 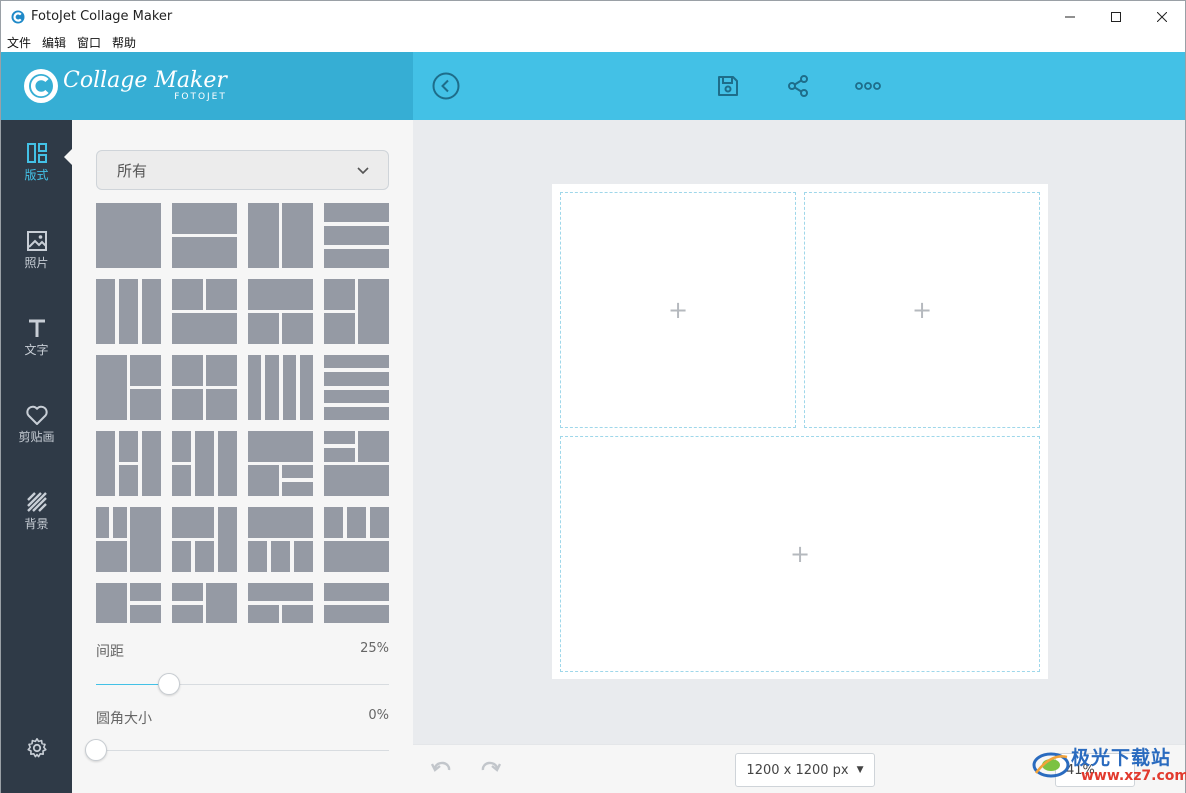 I want to click on brand-subtitle: FOTOJET, so click(x=200, y=96).